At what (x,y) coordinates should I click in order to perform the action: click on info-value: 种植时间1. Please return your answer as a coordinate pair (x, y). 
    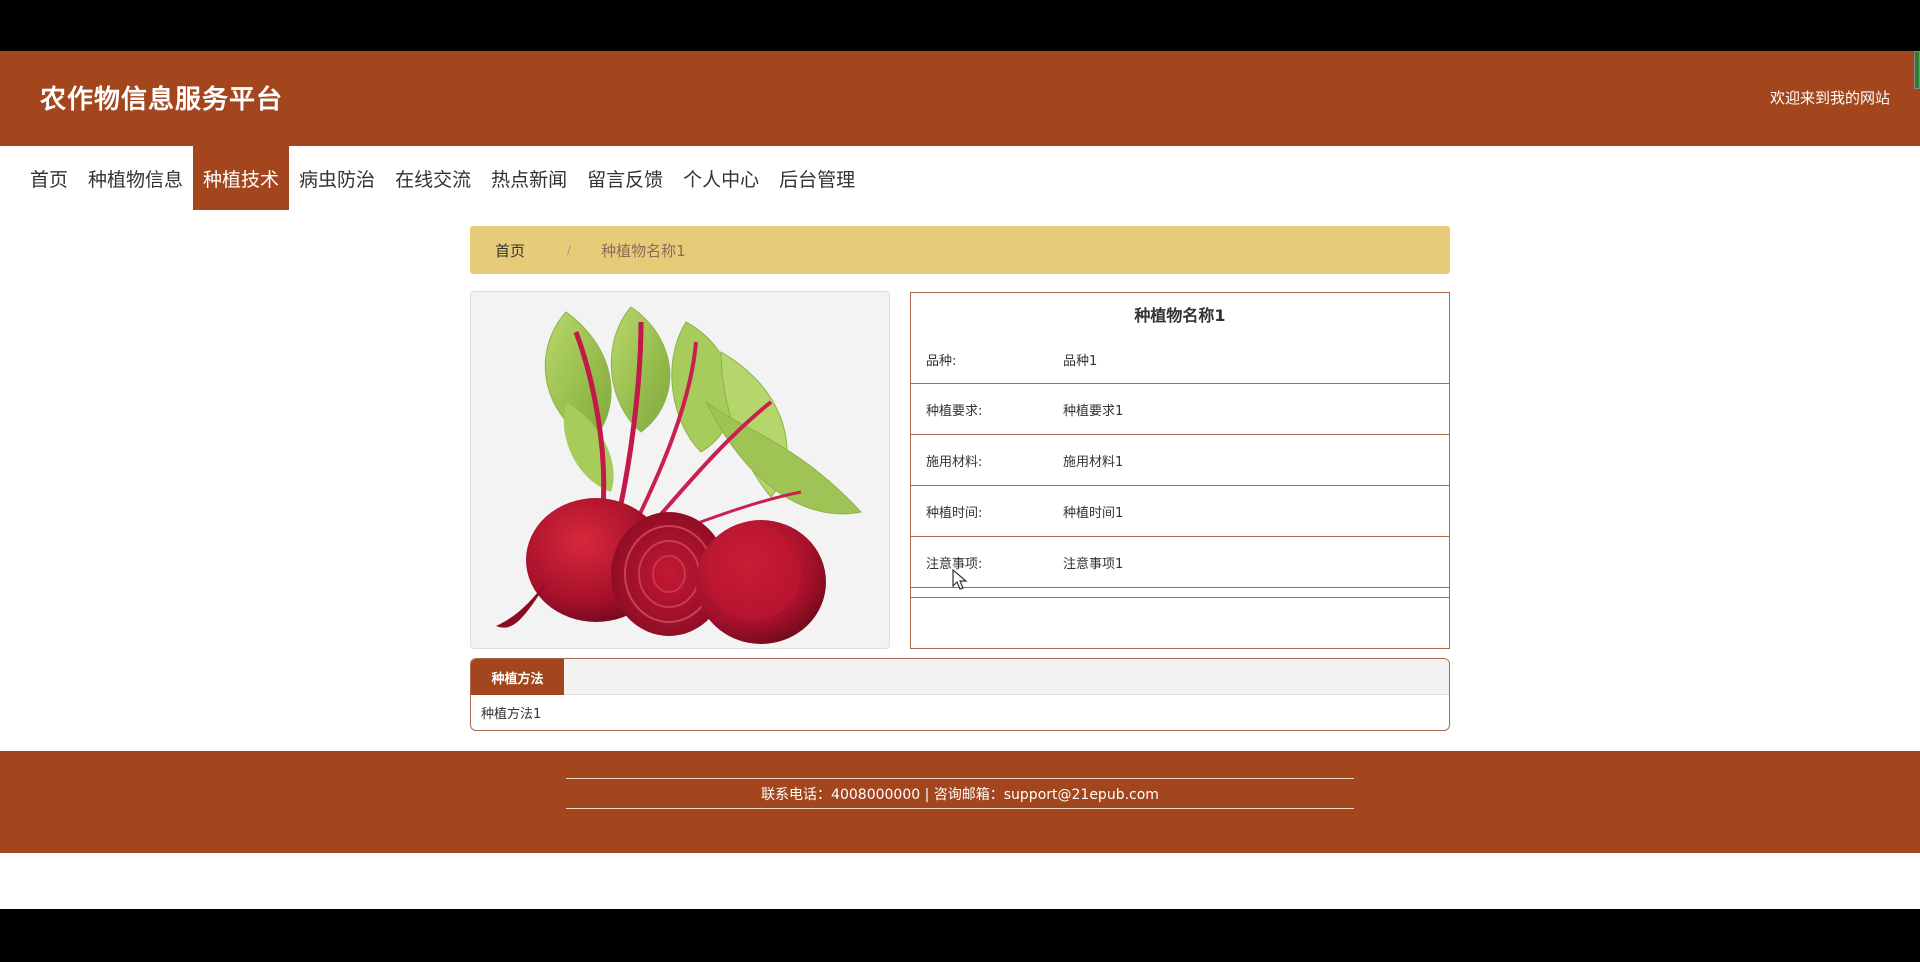
    Looking at the image, I should click on (1093, 513).